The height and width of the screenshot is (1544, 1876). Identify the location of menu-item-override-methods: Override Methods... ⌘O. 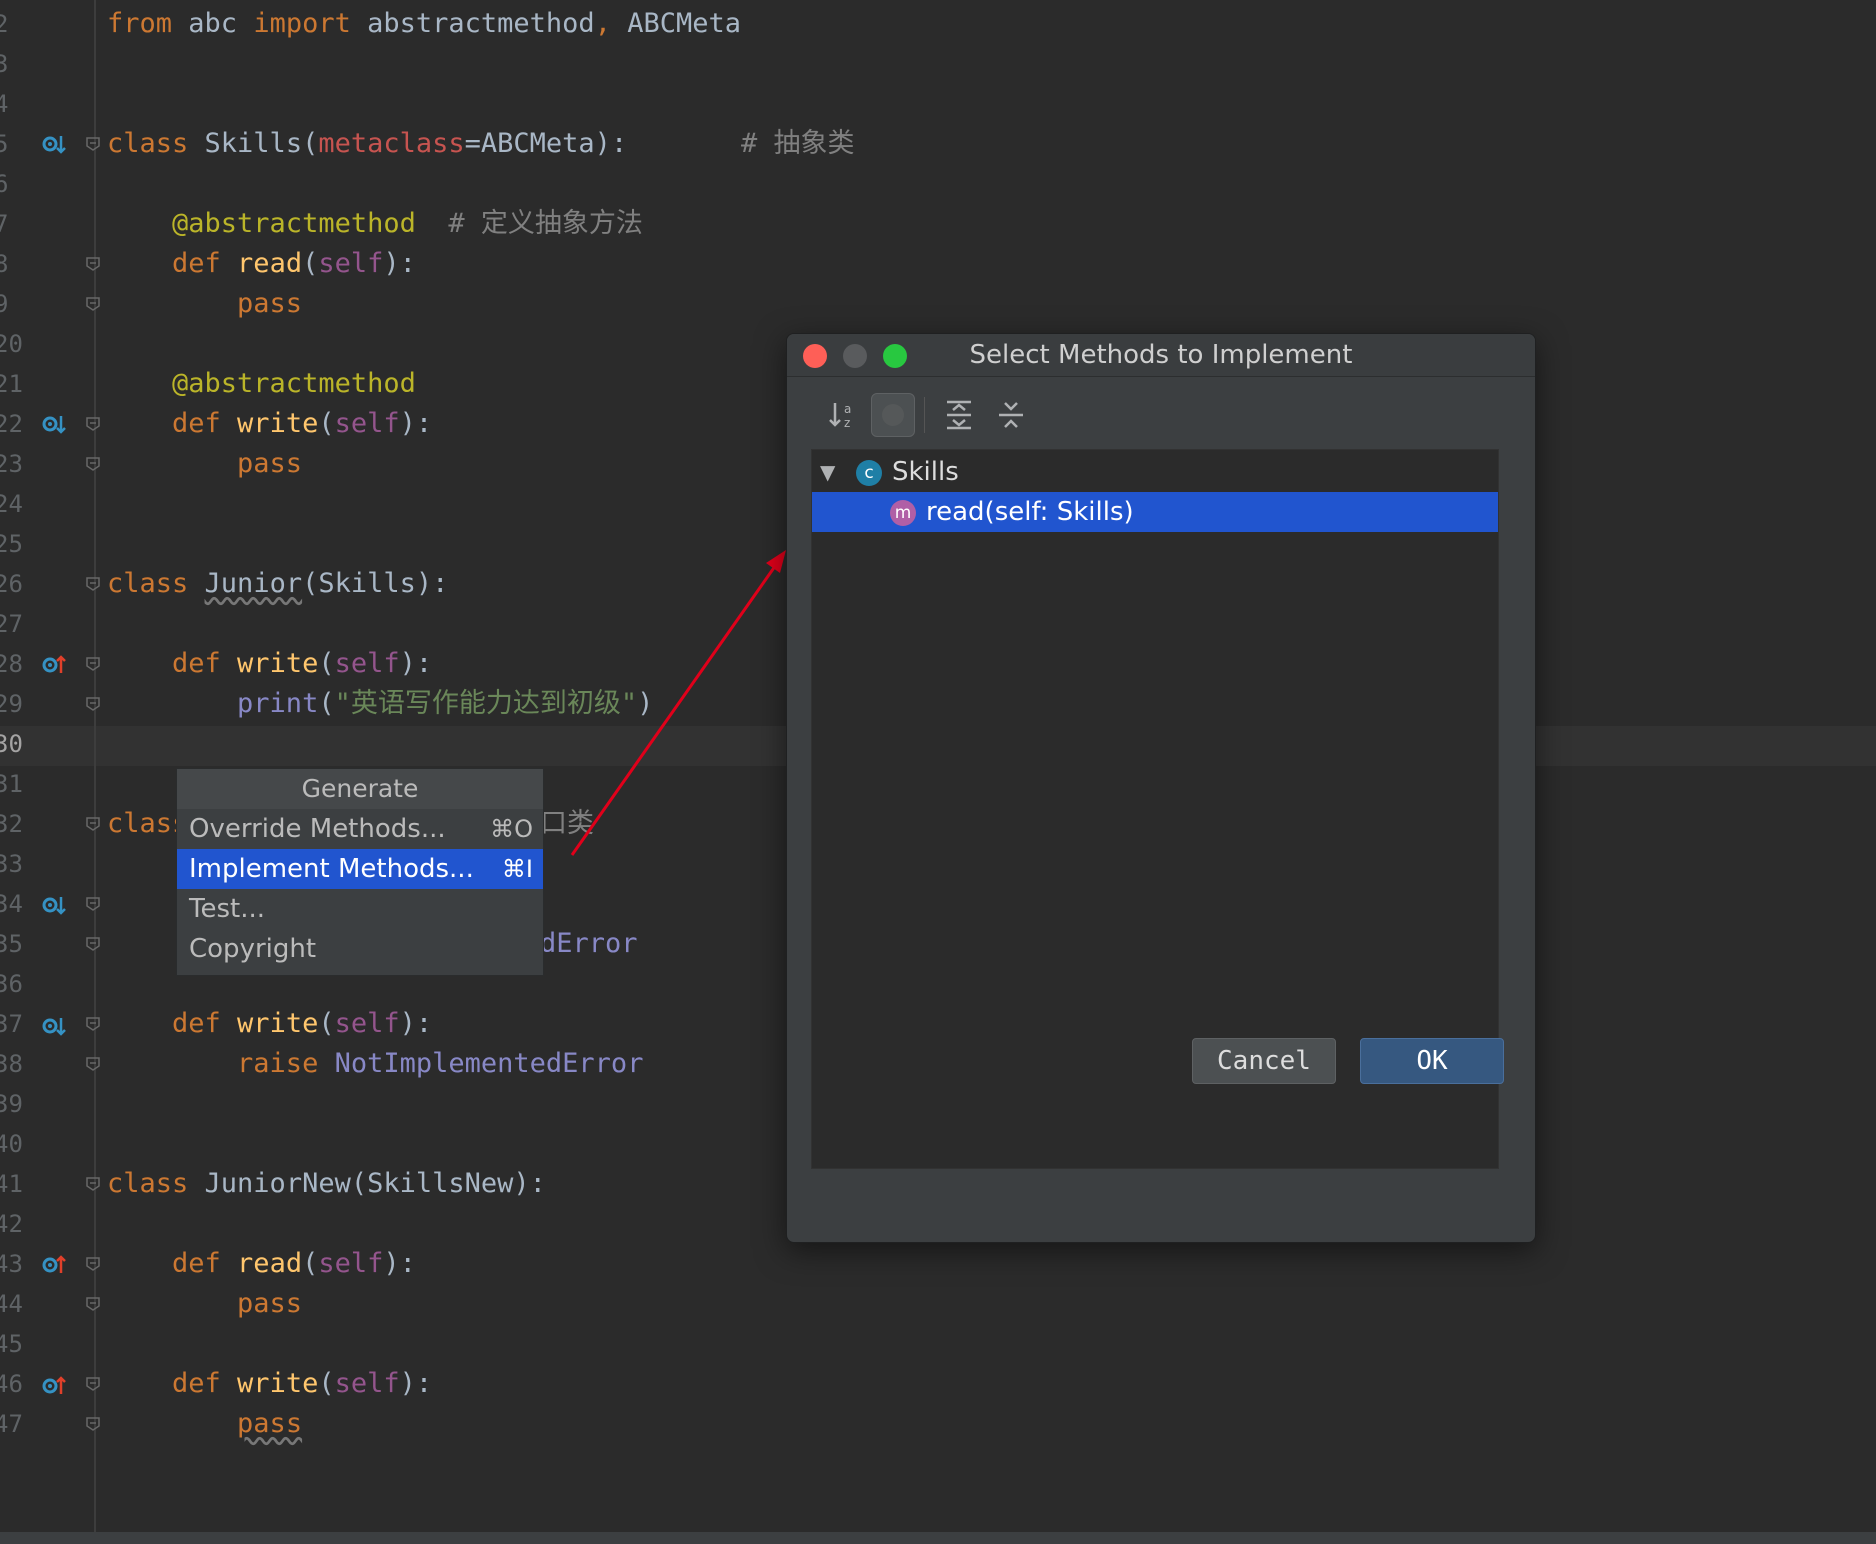
(360, 829).